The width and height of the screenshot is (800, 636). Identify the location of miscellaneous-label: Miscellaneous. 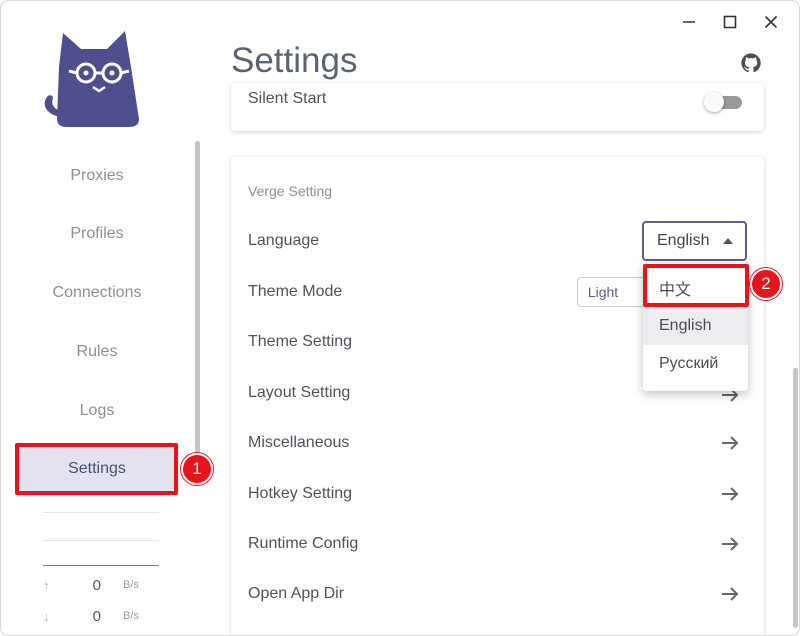
(299, 442).